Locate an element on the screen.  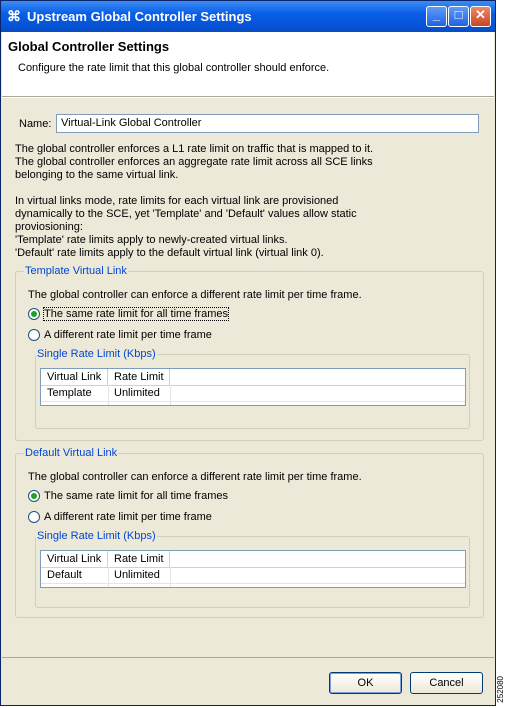
info-line-6: proviosioning: is located at coordinates (49, 227).